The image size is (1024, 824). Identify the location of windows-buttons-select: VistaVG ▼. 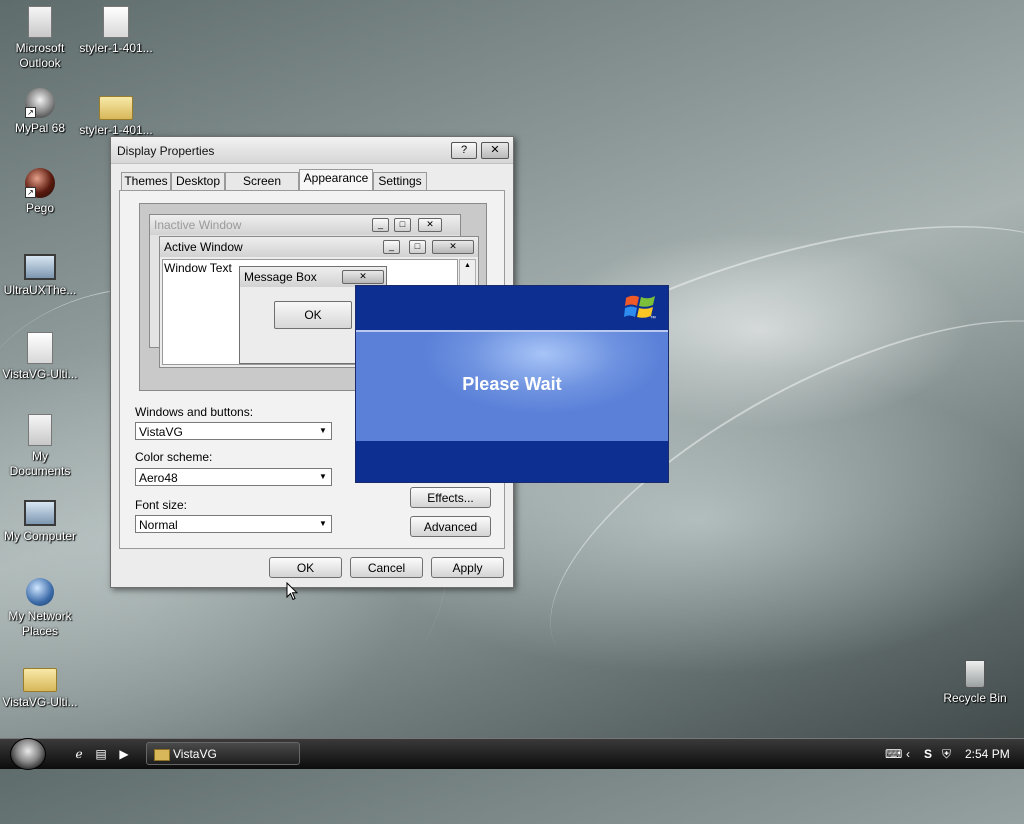
(233, 431).